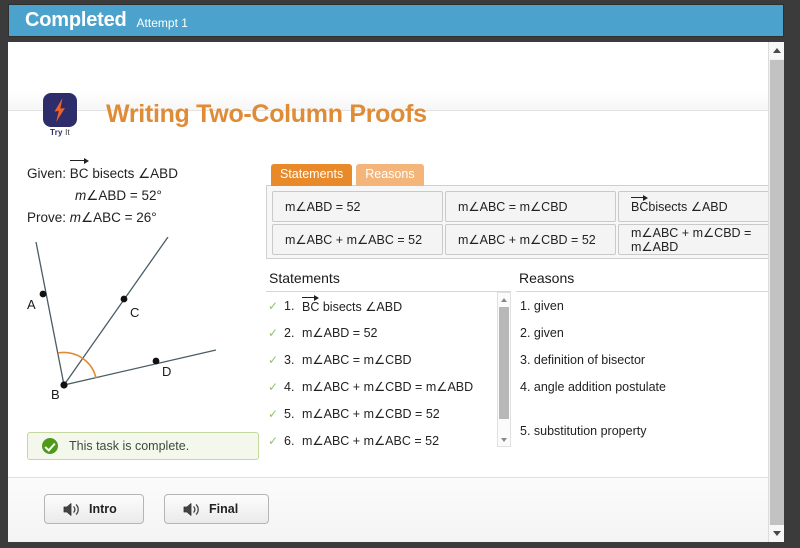 Image resolution: width=800 pixels, height=548 pixels. I want to click on tile-1: m∠ABC = m∠CBD, so click(530, 206).